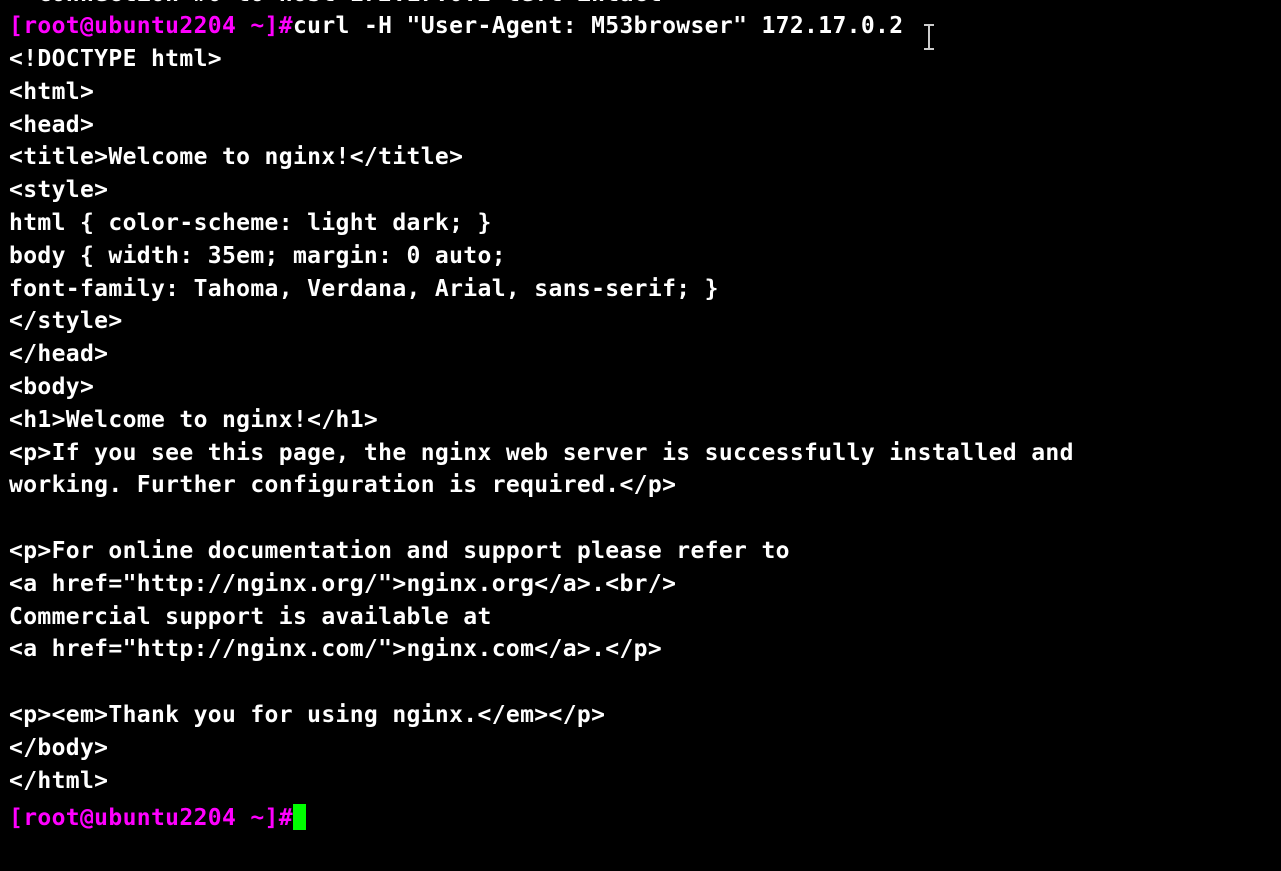 This screenshot has height=871, width=1281. I want to click on output-line: </head>, so click(59, 354).